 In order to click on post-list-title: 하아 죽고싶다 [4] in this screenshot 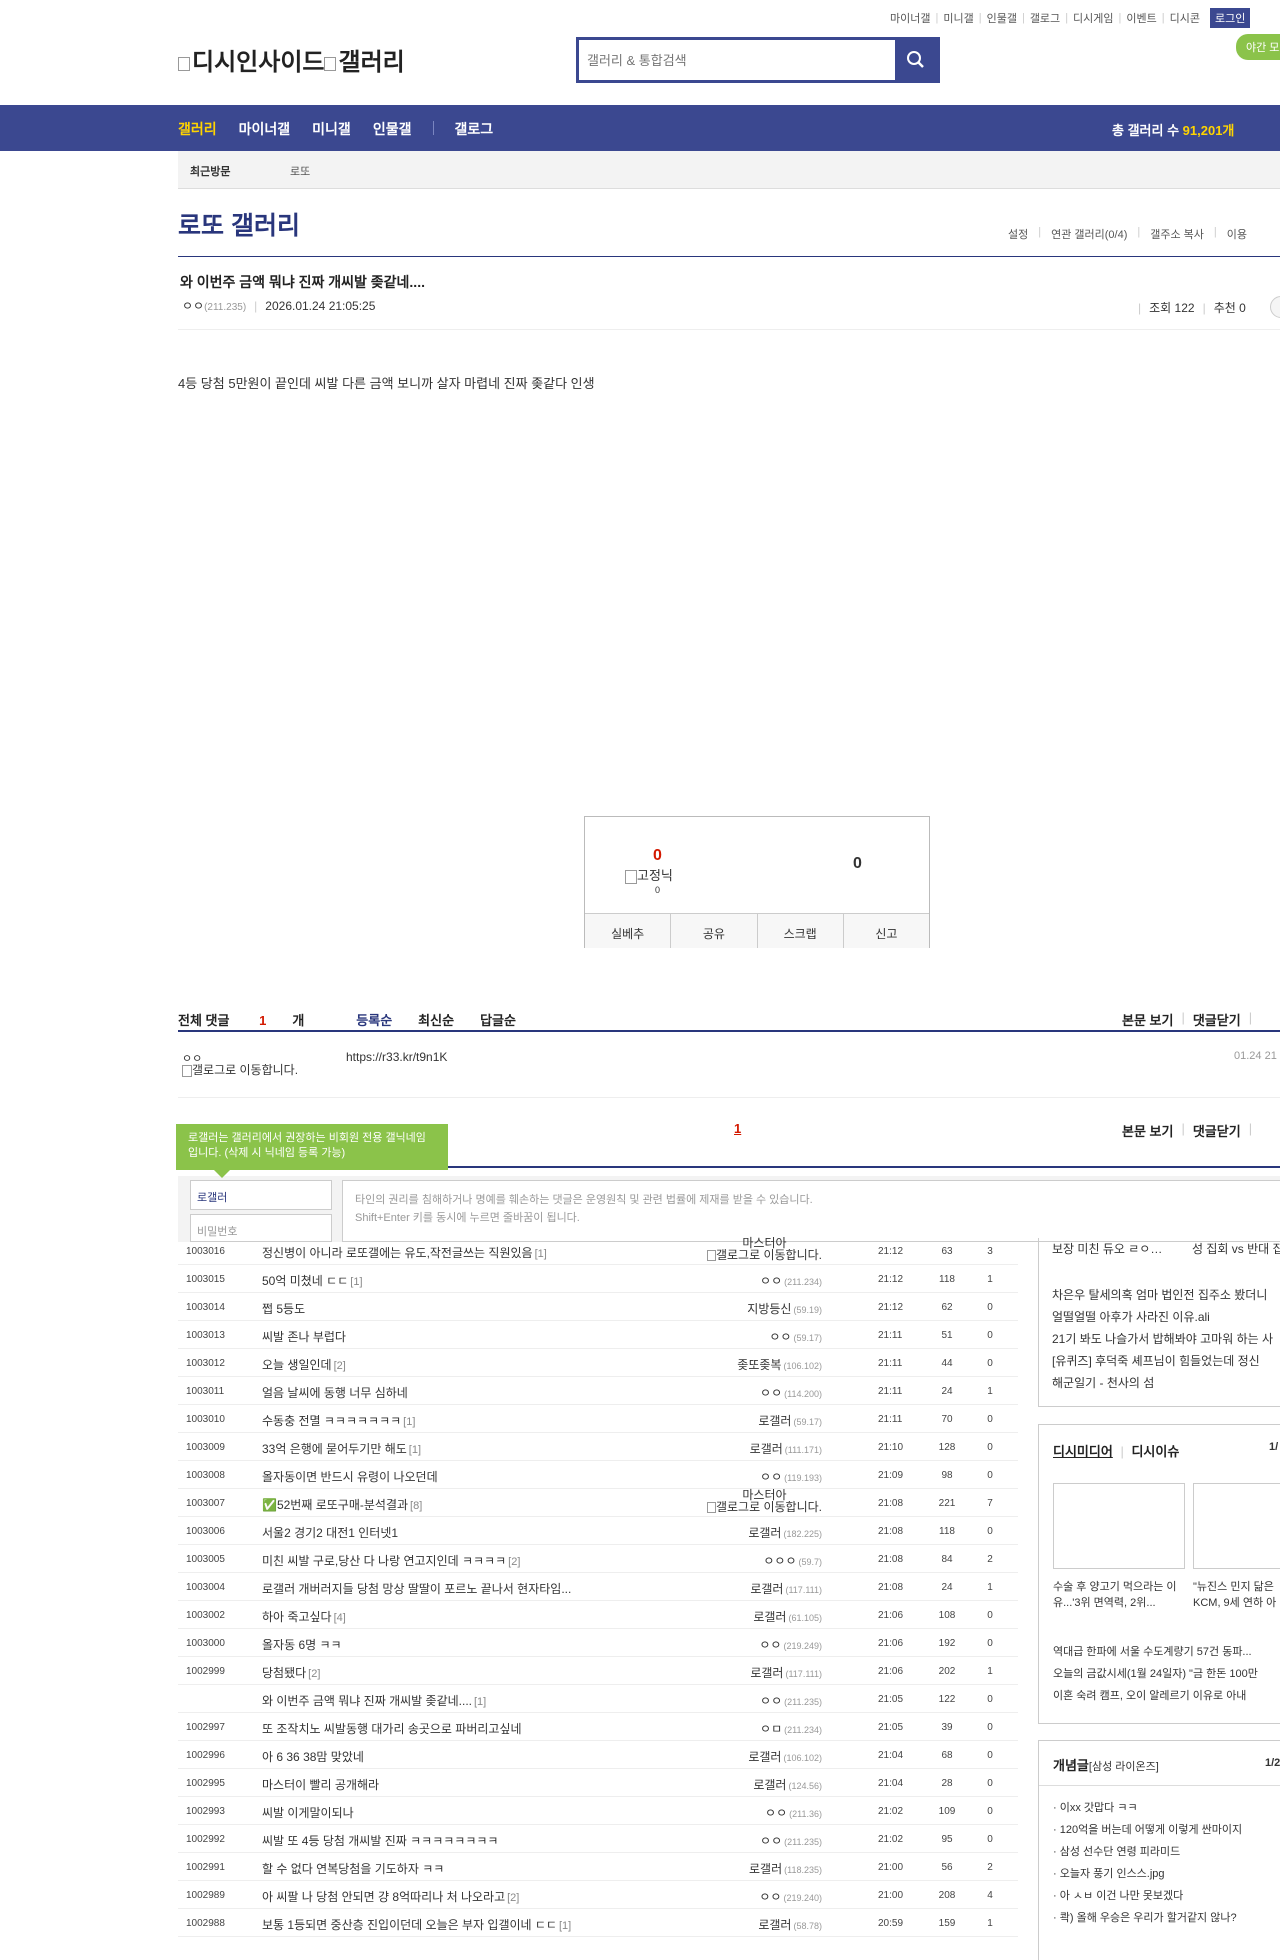, I will do `click(304, 1616)`.